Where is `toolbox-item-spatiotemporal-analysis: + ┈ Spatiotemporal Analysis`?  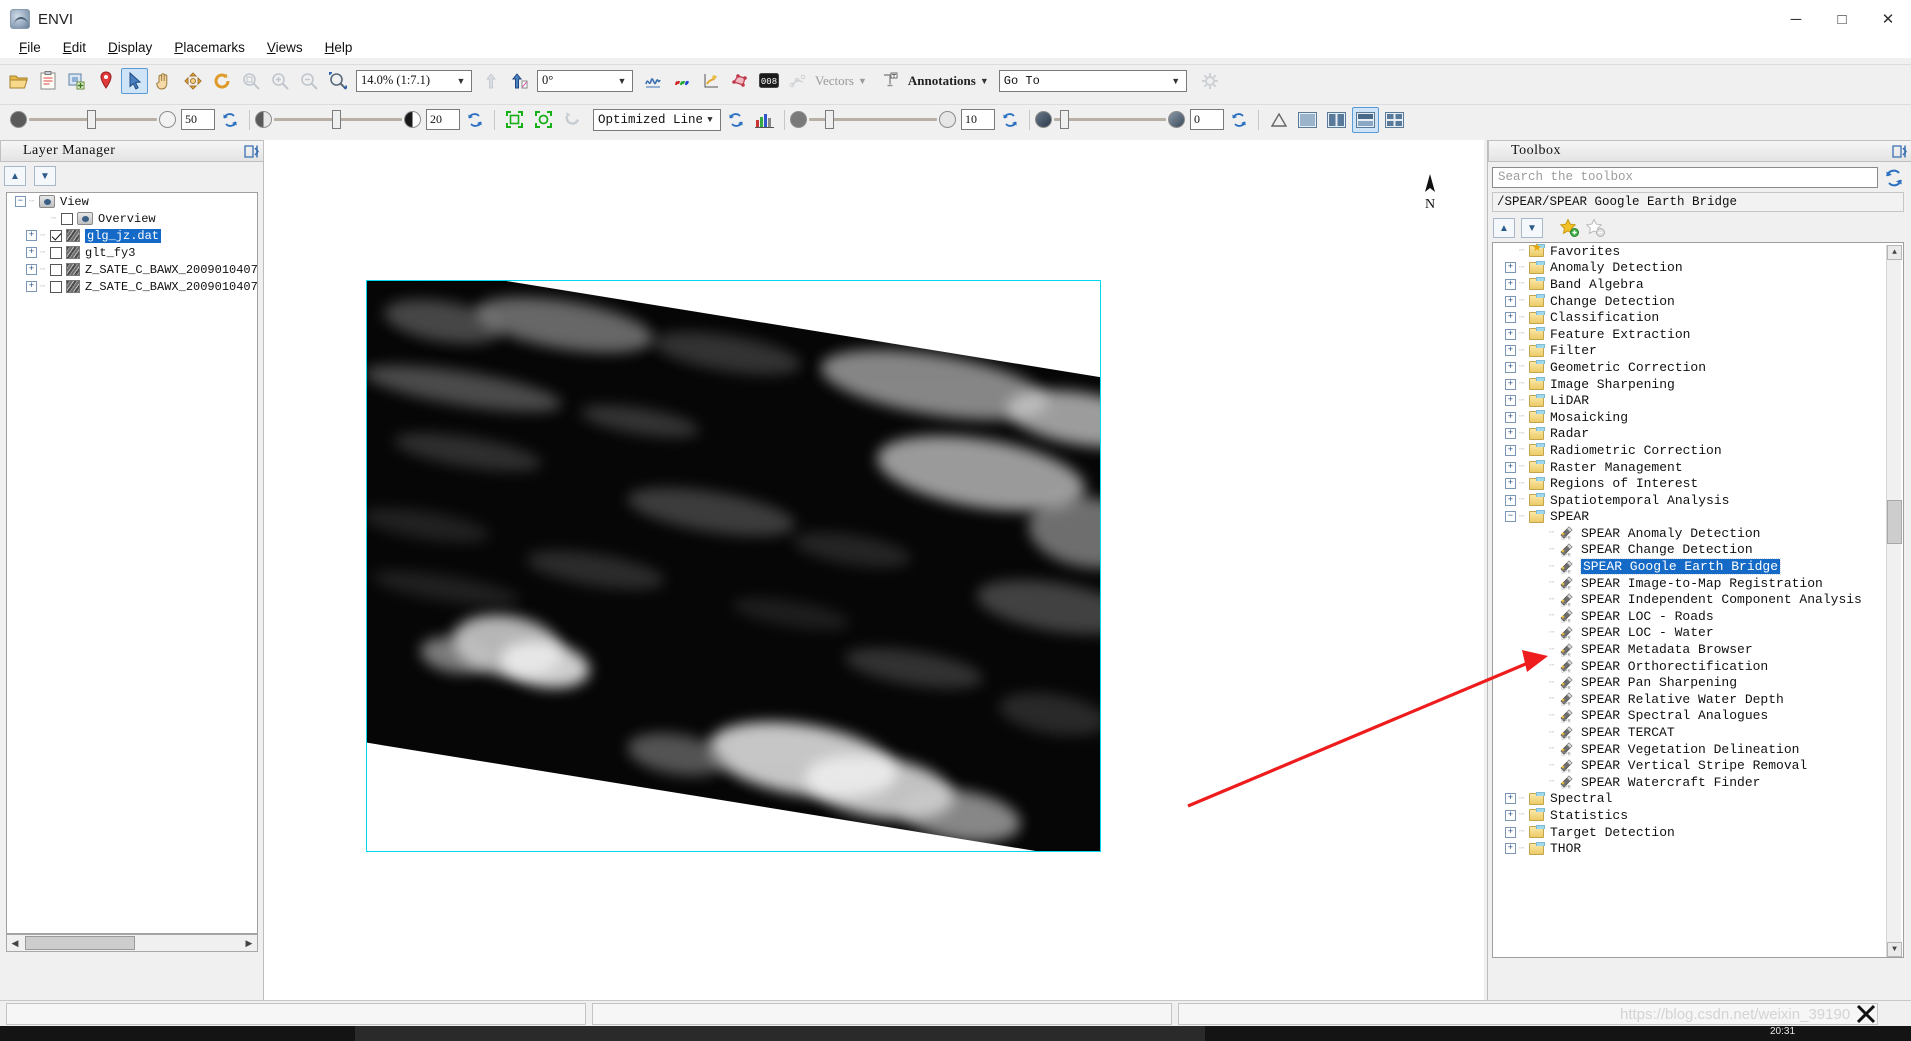
toolbox-item-spatiotemporal-analysis: + ┈ Spatiotemporal Analysis is located at coordinates (1698, 500).